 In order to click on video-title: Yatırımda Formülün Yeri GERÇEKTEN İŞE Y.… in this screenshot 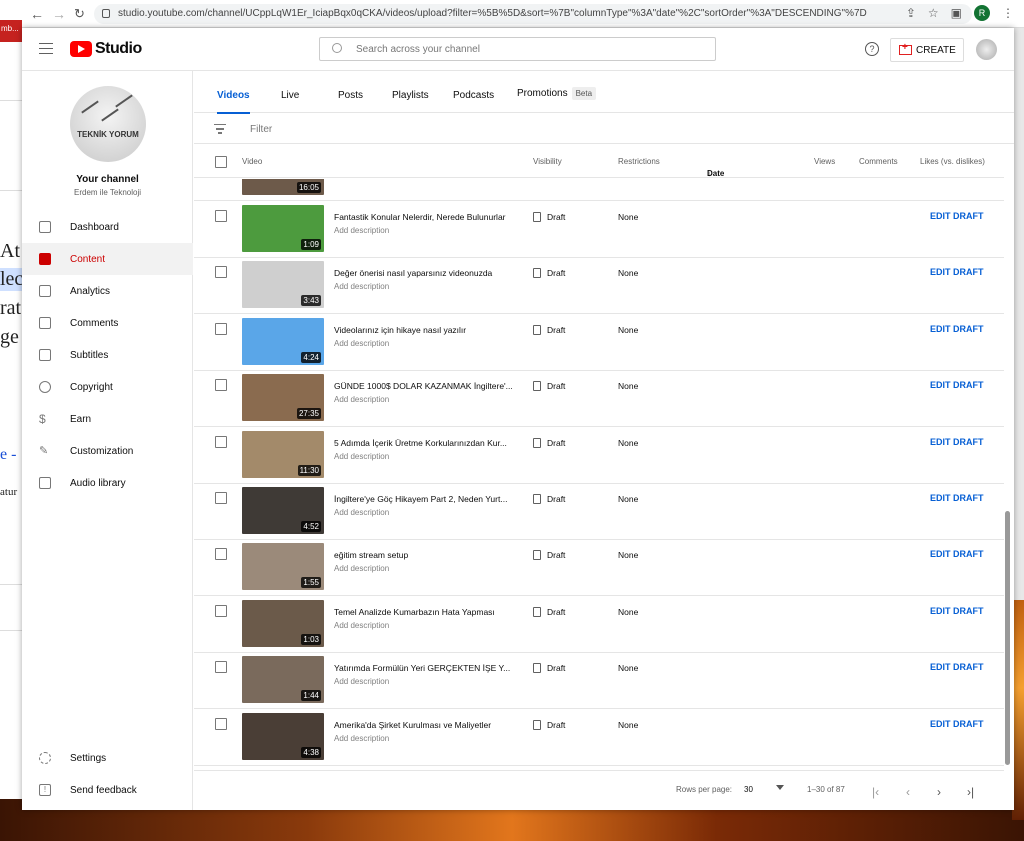, I will do `click(424, 668)`.